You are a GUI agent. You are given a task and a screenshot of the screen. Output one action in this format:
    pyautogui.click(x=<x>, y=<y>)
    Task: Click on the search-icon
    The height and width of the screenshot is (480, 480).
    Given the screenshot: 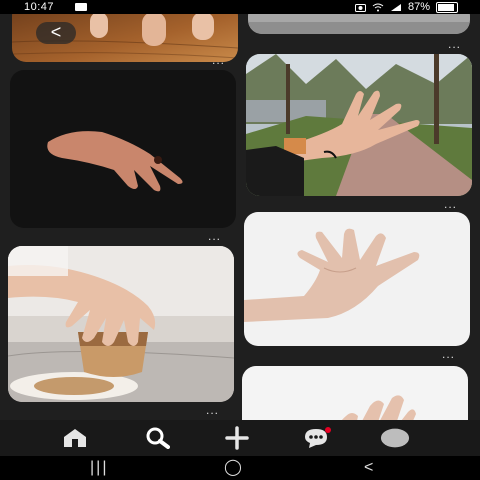 What is the action you would take?
    pyautogui.click(x=158, y=438)
    